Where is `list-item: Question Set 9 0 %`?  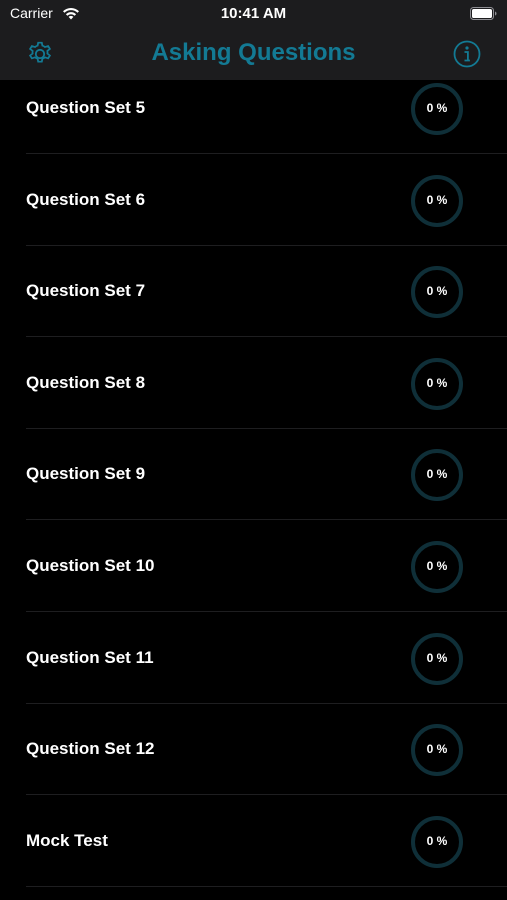
list-item: Question Set 9 0 % is located at coordinates (253, 475).